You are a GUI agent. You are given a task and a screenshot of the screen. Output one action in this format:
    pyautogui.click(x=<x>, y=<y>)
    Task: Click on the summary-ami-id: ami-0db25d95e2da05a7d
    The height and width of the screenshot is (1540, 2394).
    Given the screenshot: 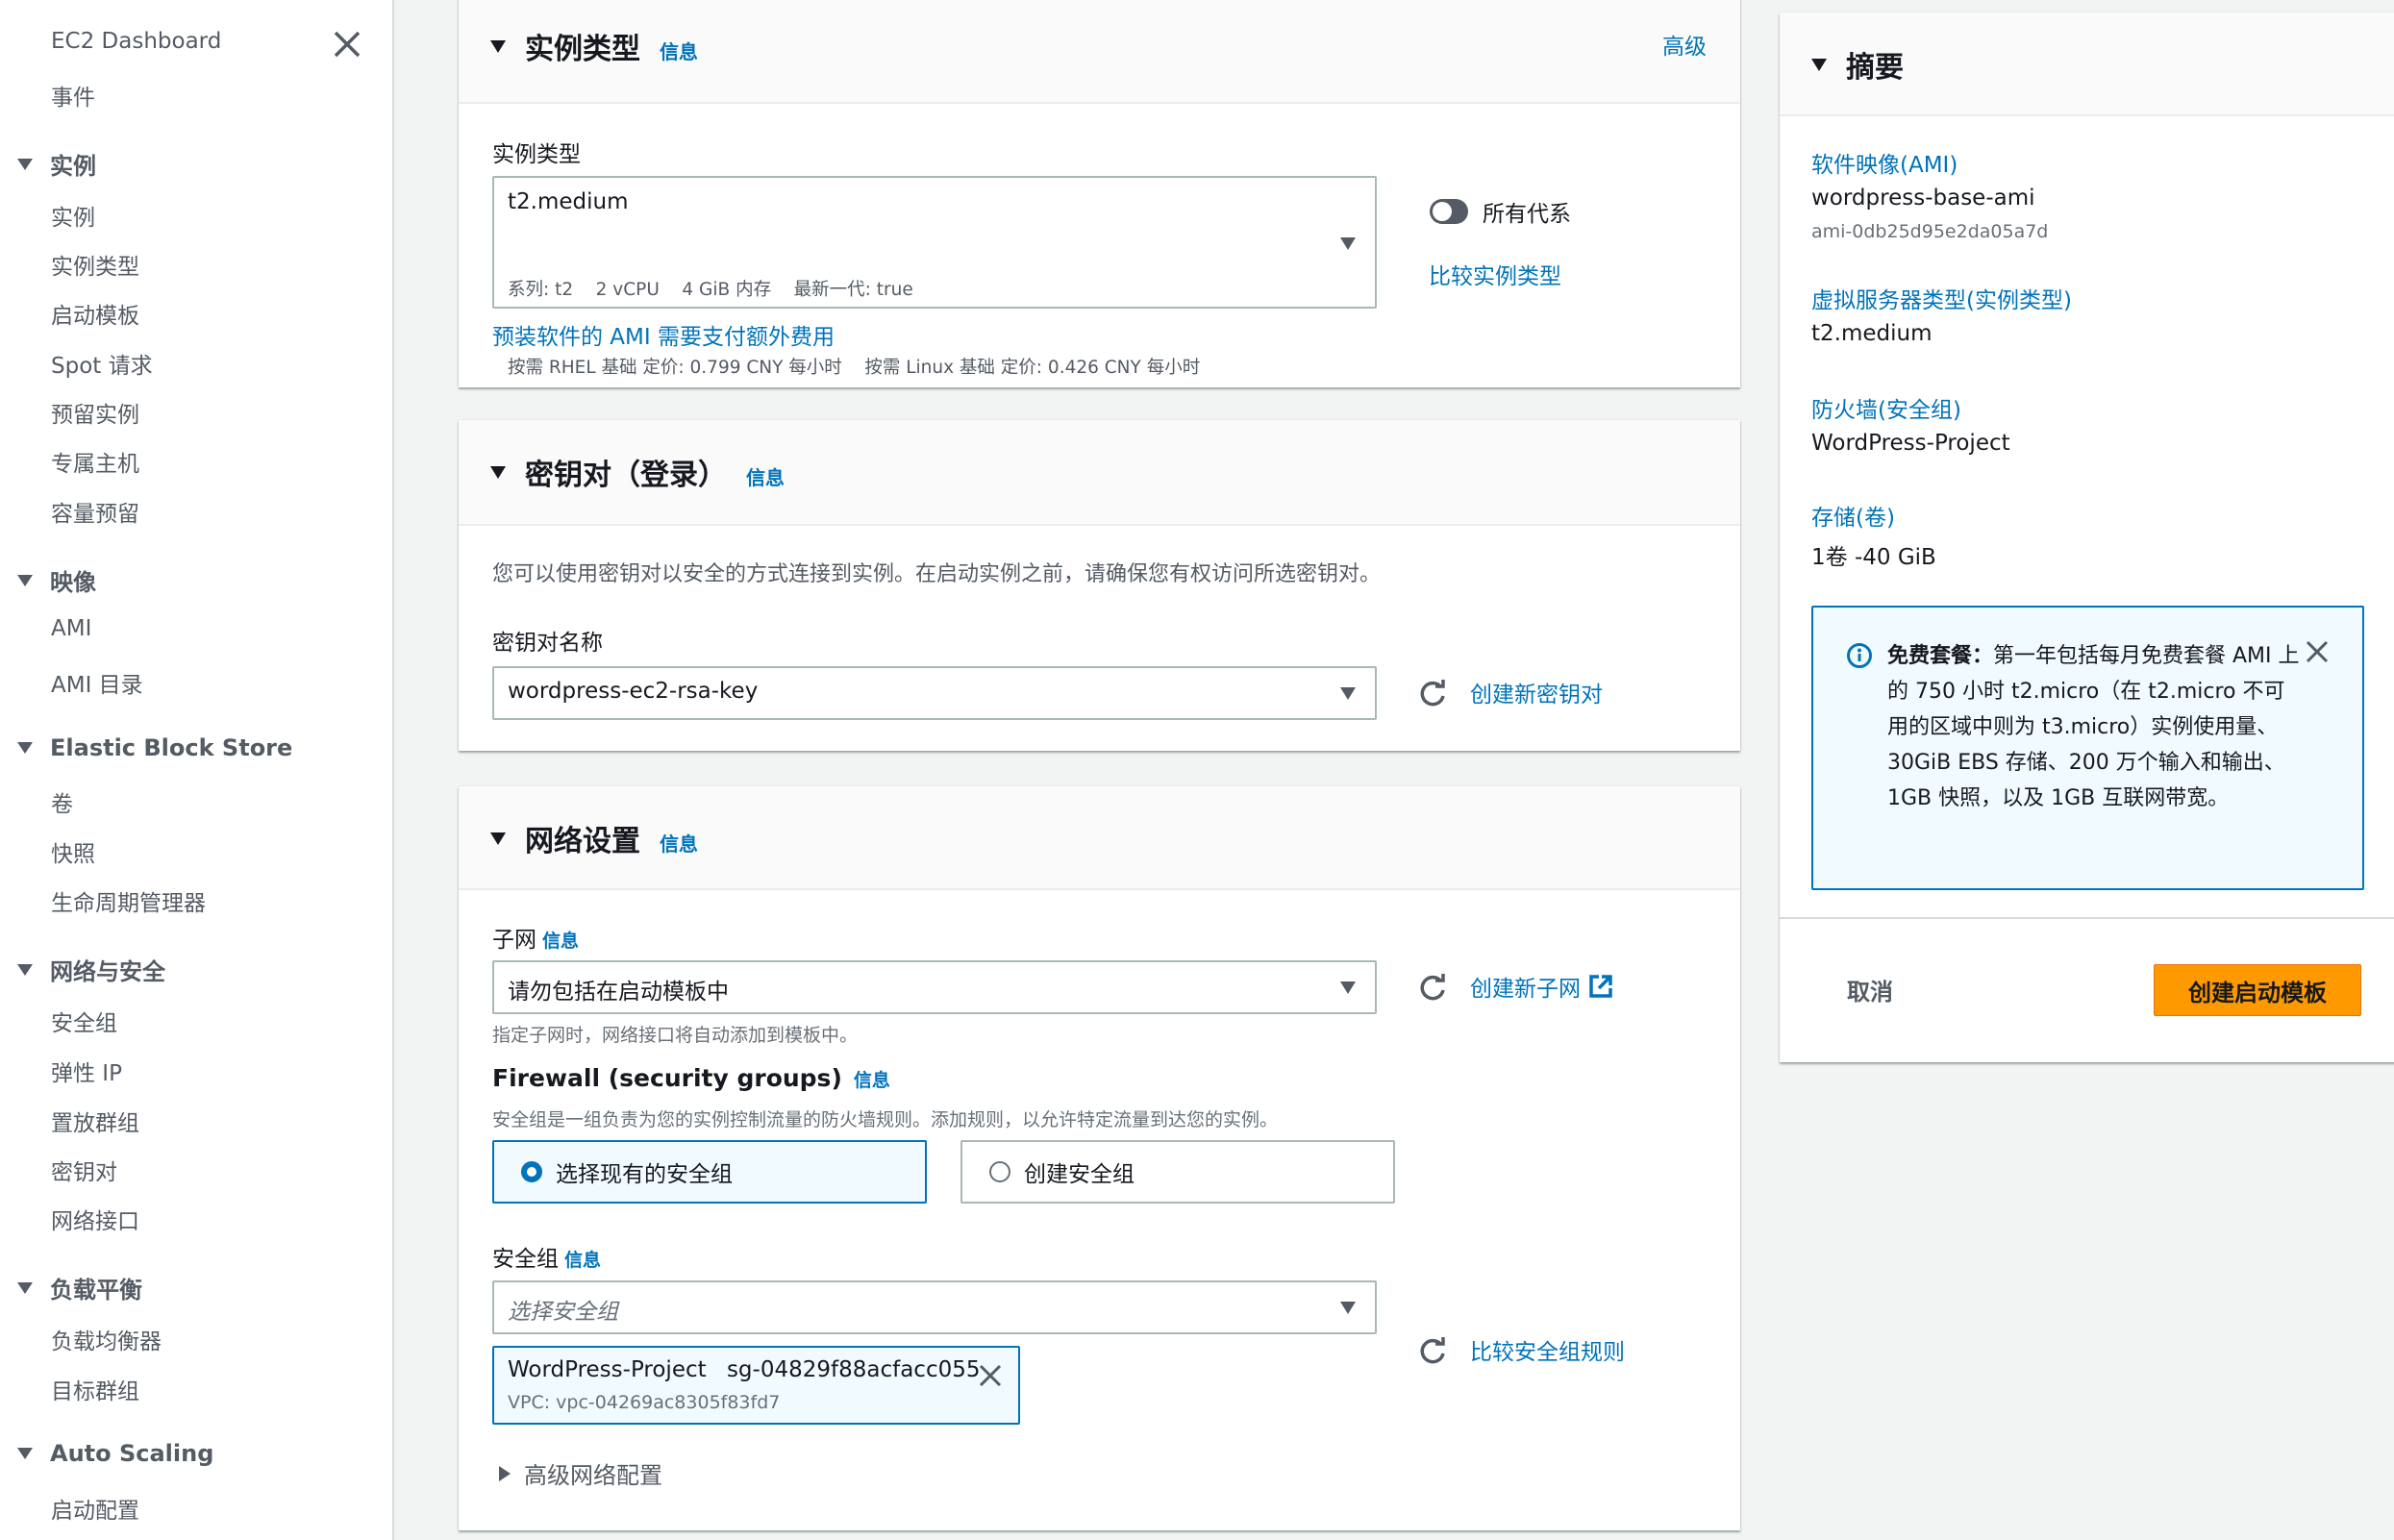 What is the action you would take?
    pyautogui.click(x=1930, y=231)
    